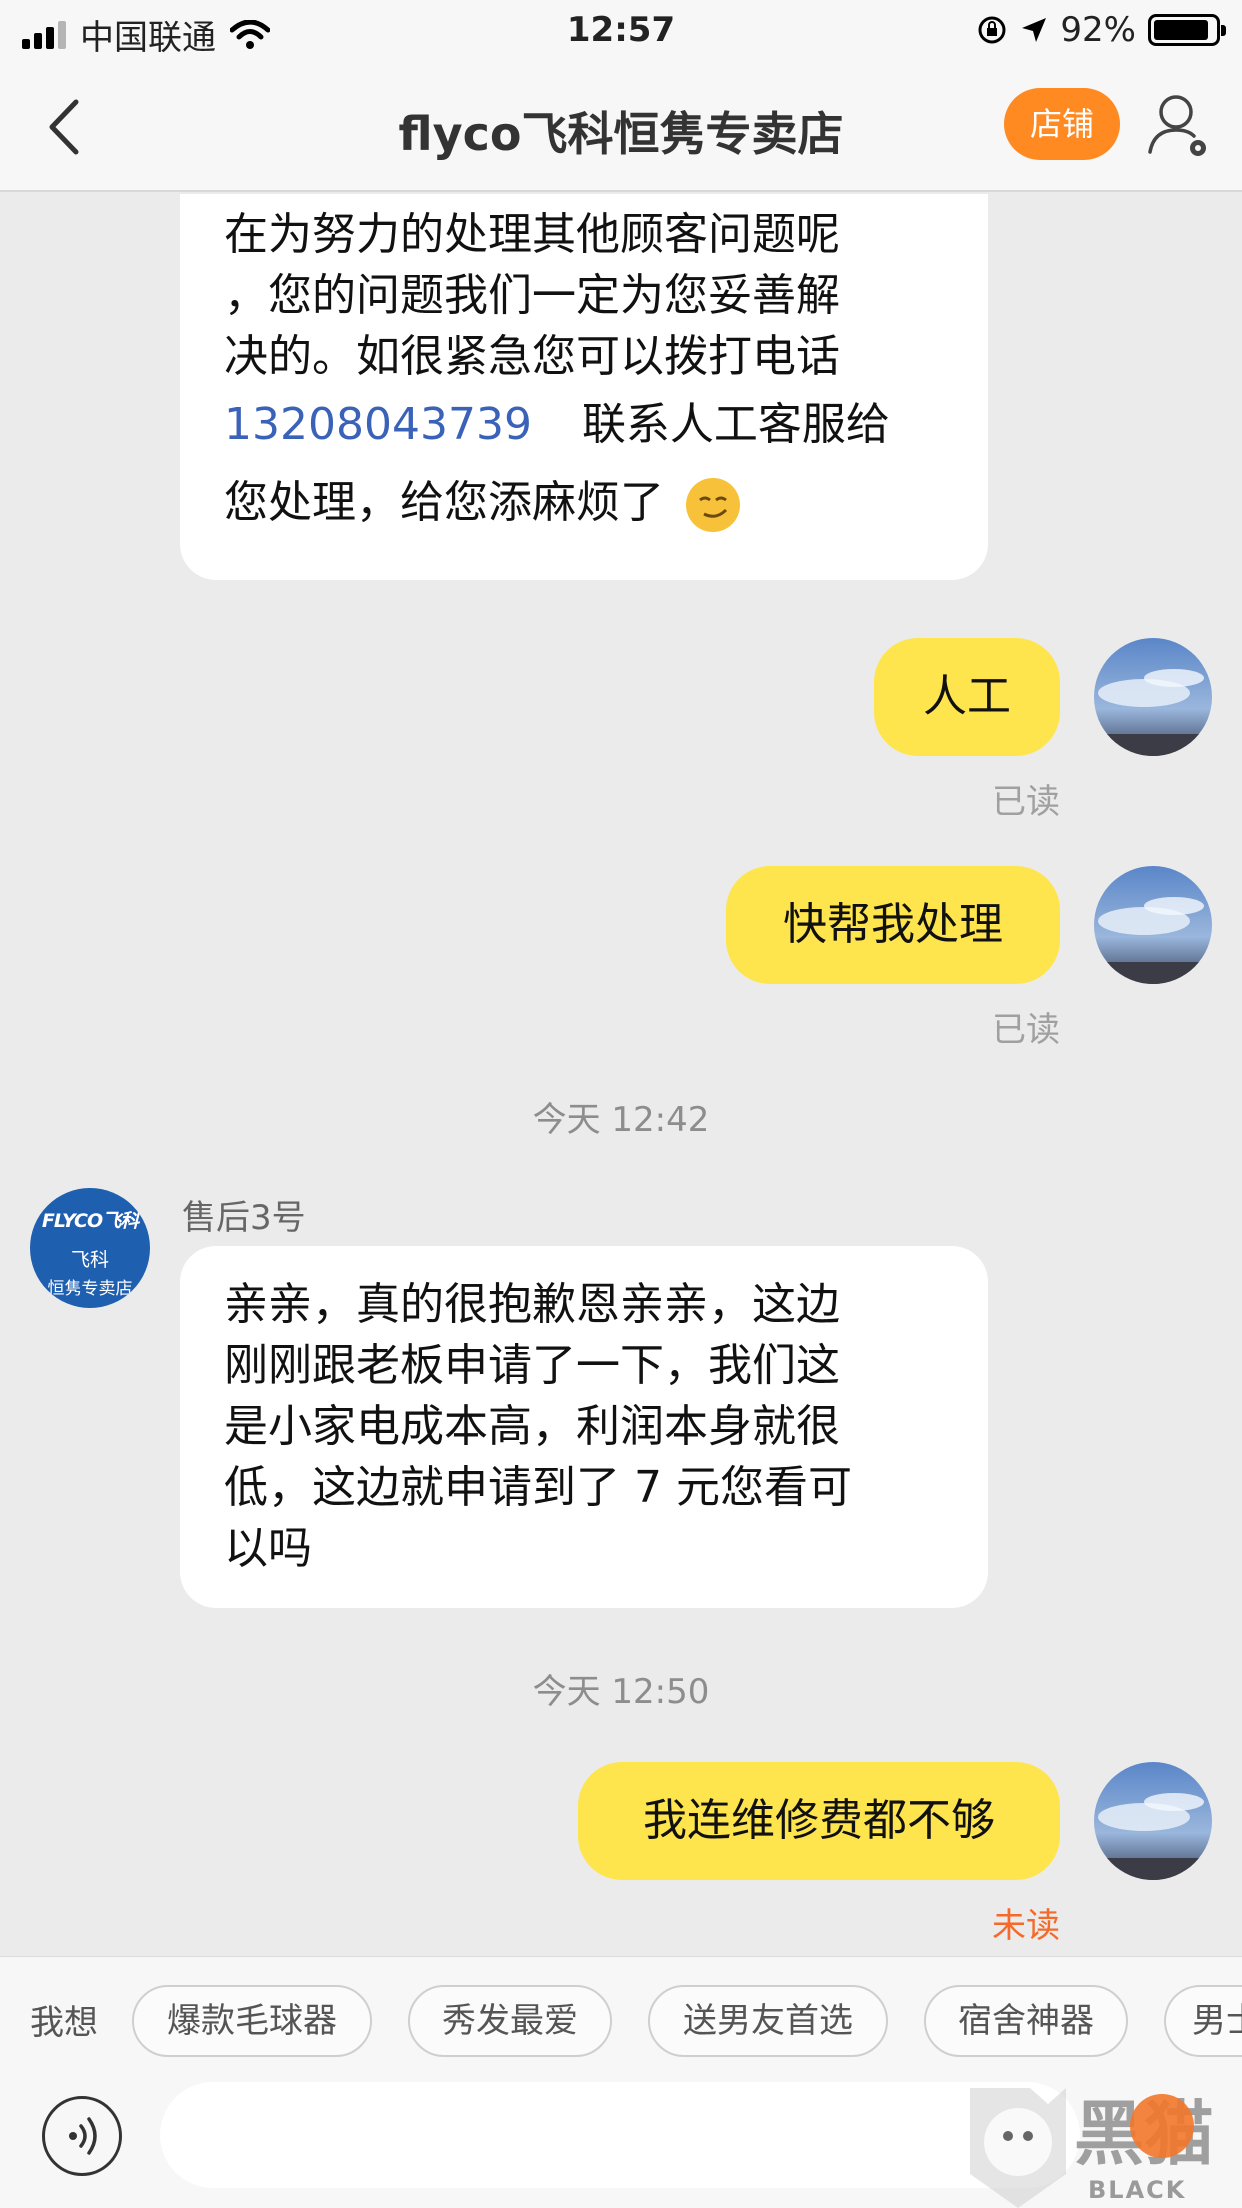 This screenshot has width=1242, height=2208. I want to click on suggestion-chip: 男士, so click(1203, 2021).